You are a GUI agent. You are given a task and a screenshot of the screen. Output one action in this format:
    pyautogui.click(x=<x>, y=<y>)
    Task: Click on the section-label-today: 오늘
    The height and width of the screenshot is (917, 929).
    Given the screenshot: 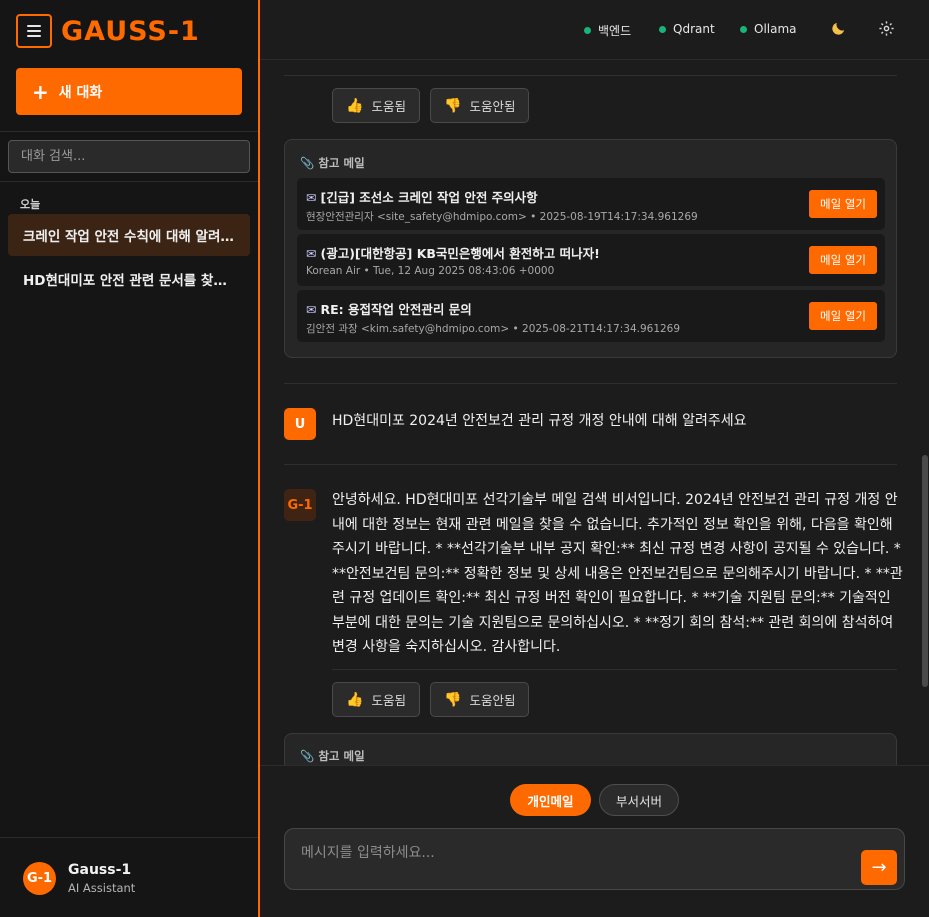 What is the action you would take?
    pyautogui.click(x=30, y=204)
    